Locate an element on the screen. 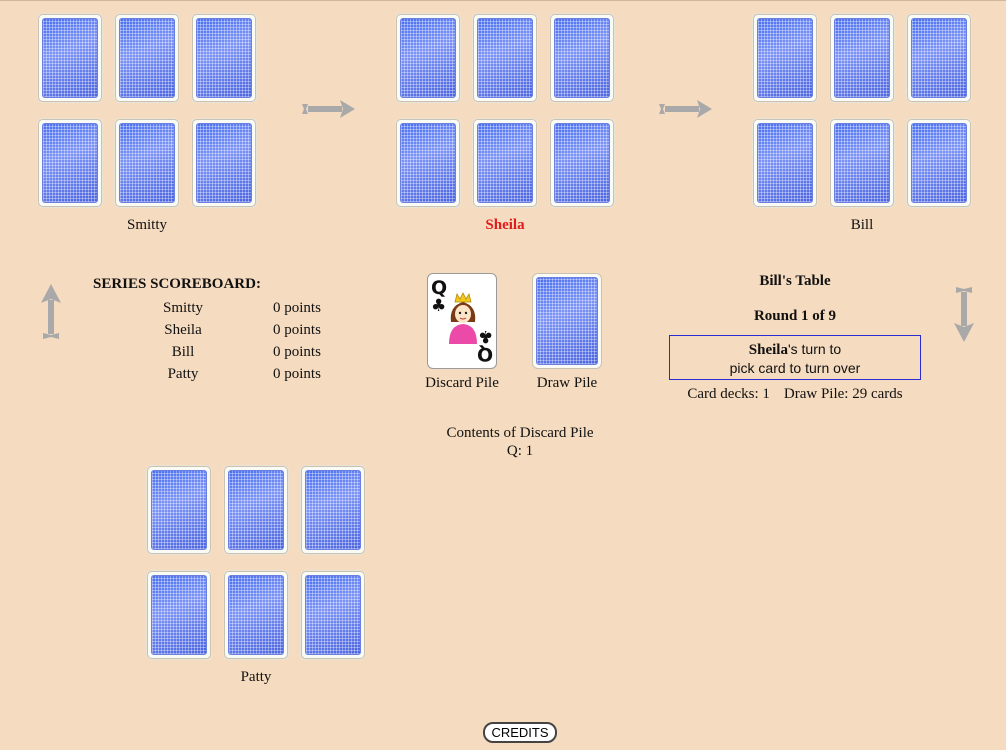 Image resolution: width=1006 pixels, height=750 pixels. club-suit-icon: ♣ is located at coordinates (439, 306).